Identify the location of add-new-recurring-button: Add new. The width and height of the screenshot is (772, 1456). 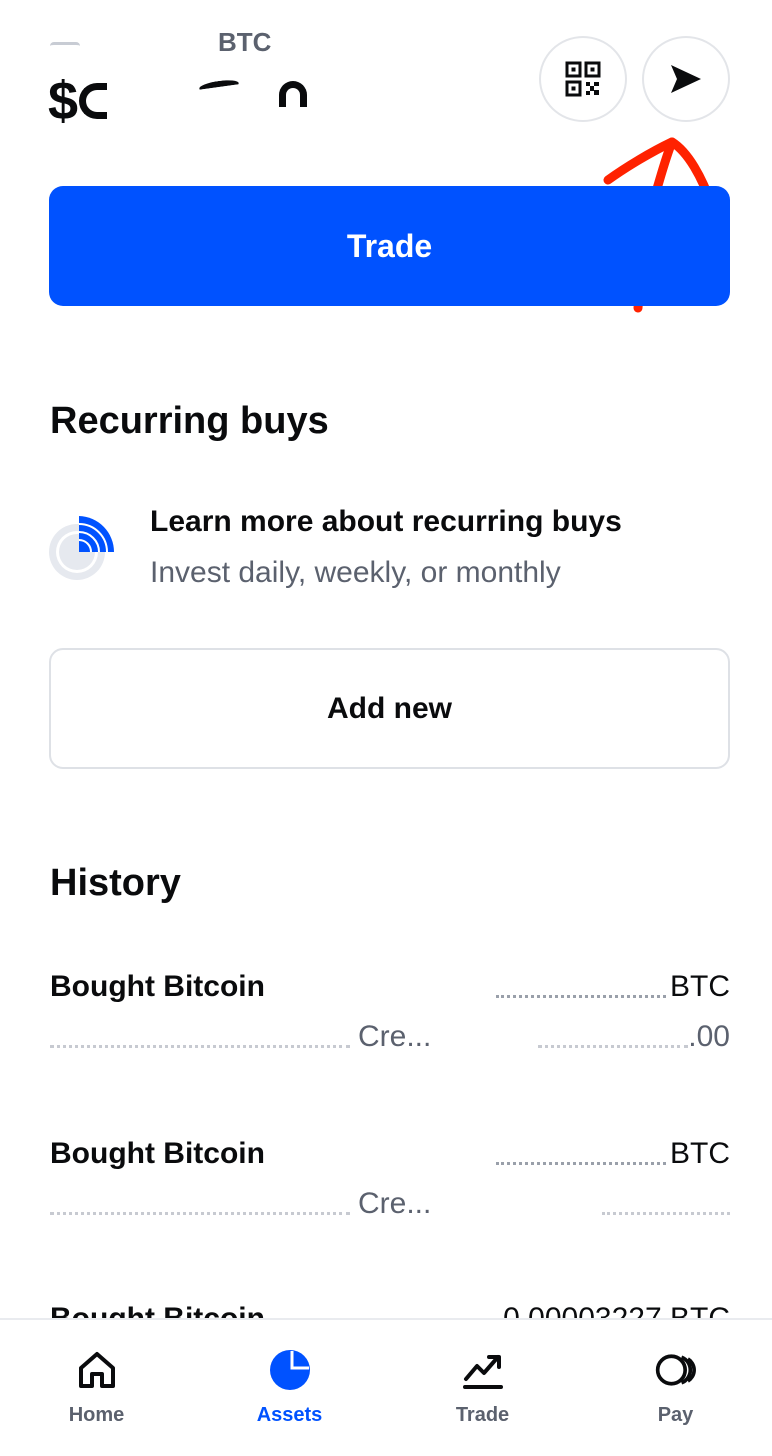
(389, 708).